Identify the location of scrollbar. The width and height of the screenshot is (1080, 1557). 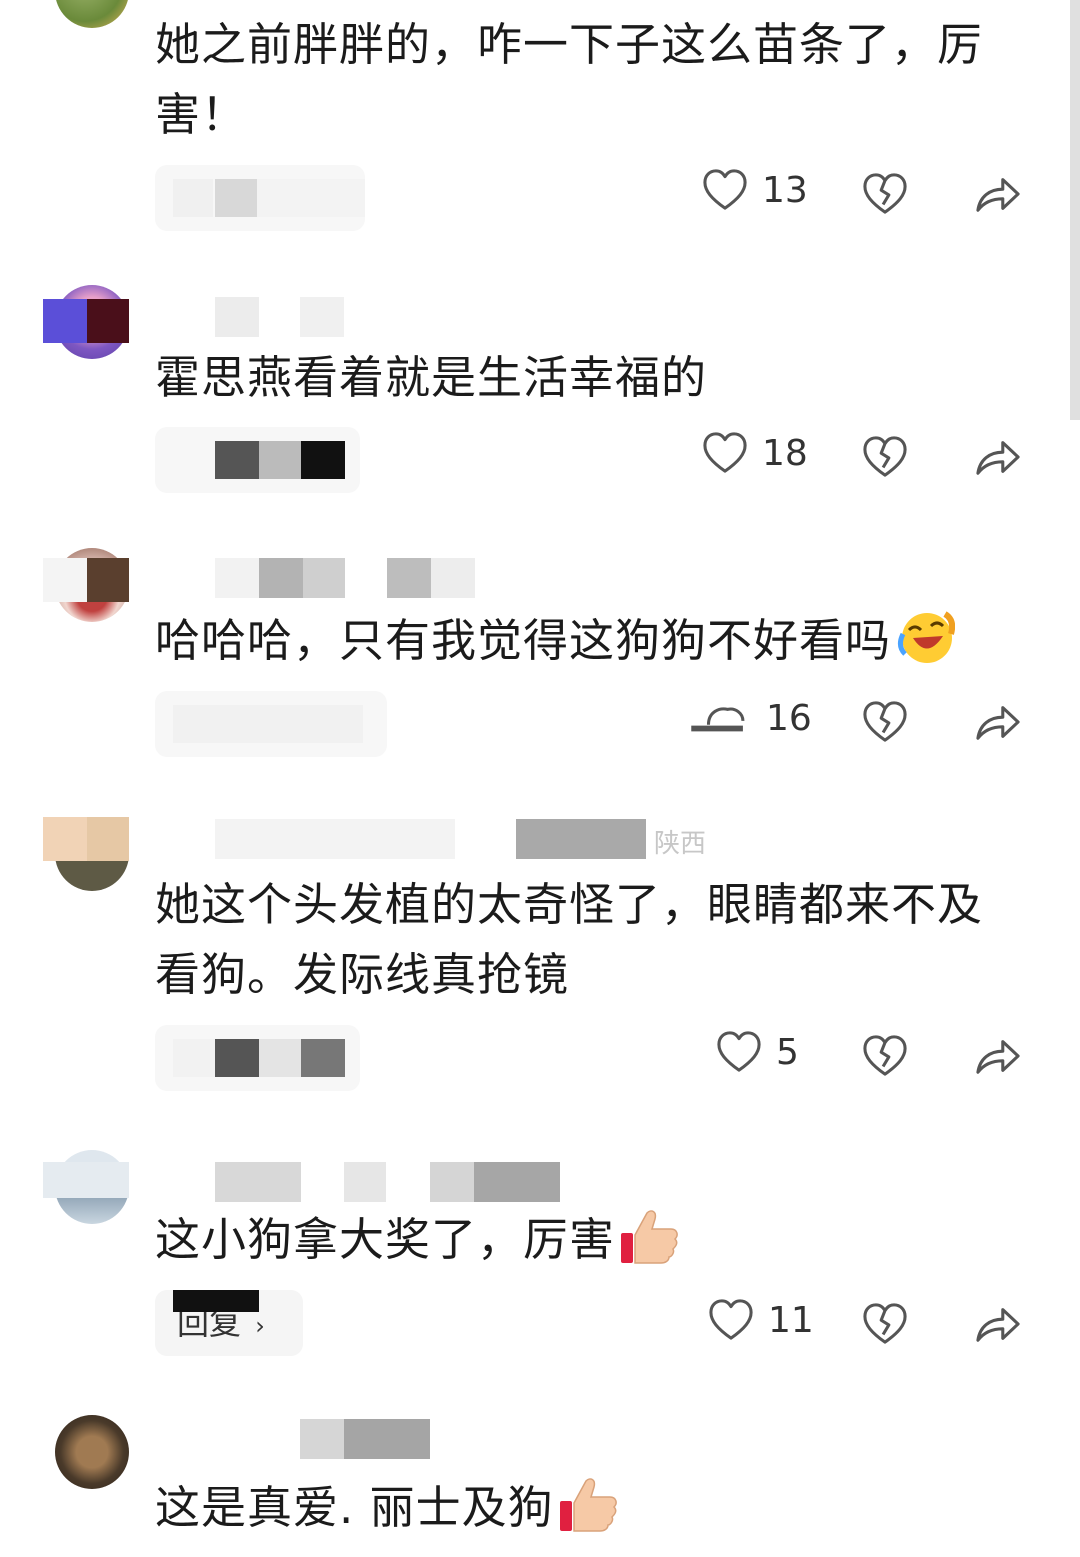
(1075, 210).